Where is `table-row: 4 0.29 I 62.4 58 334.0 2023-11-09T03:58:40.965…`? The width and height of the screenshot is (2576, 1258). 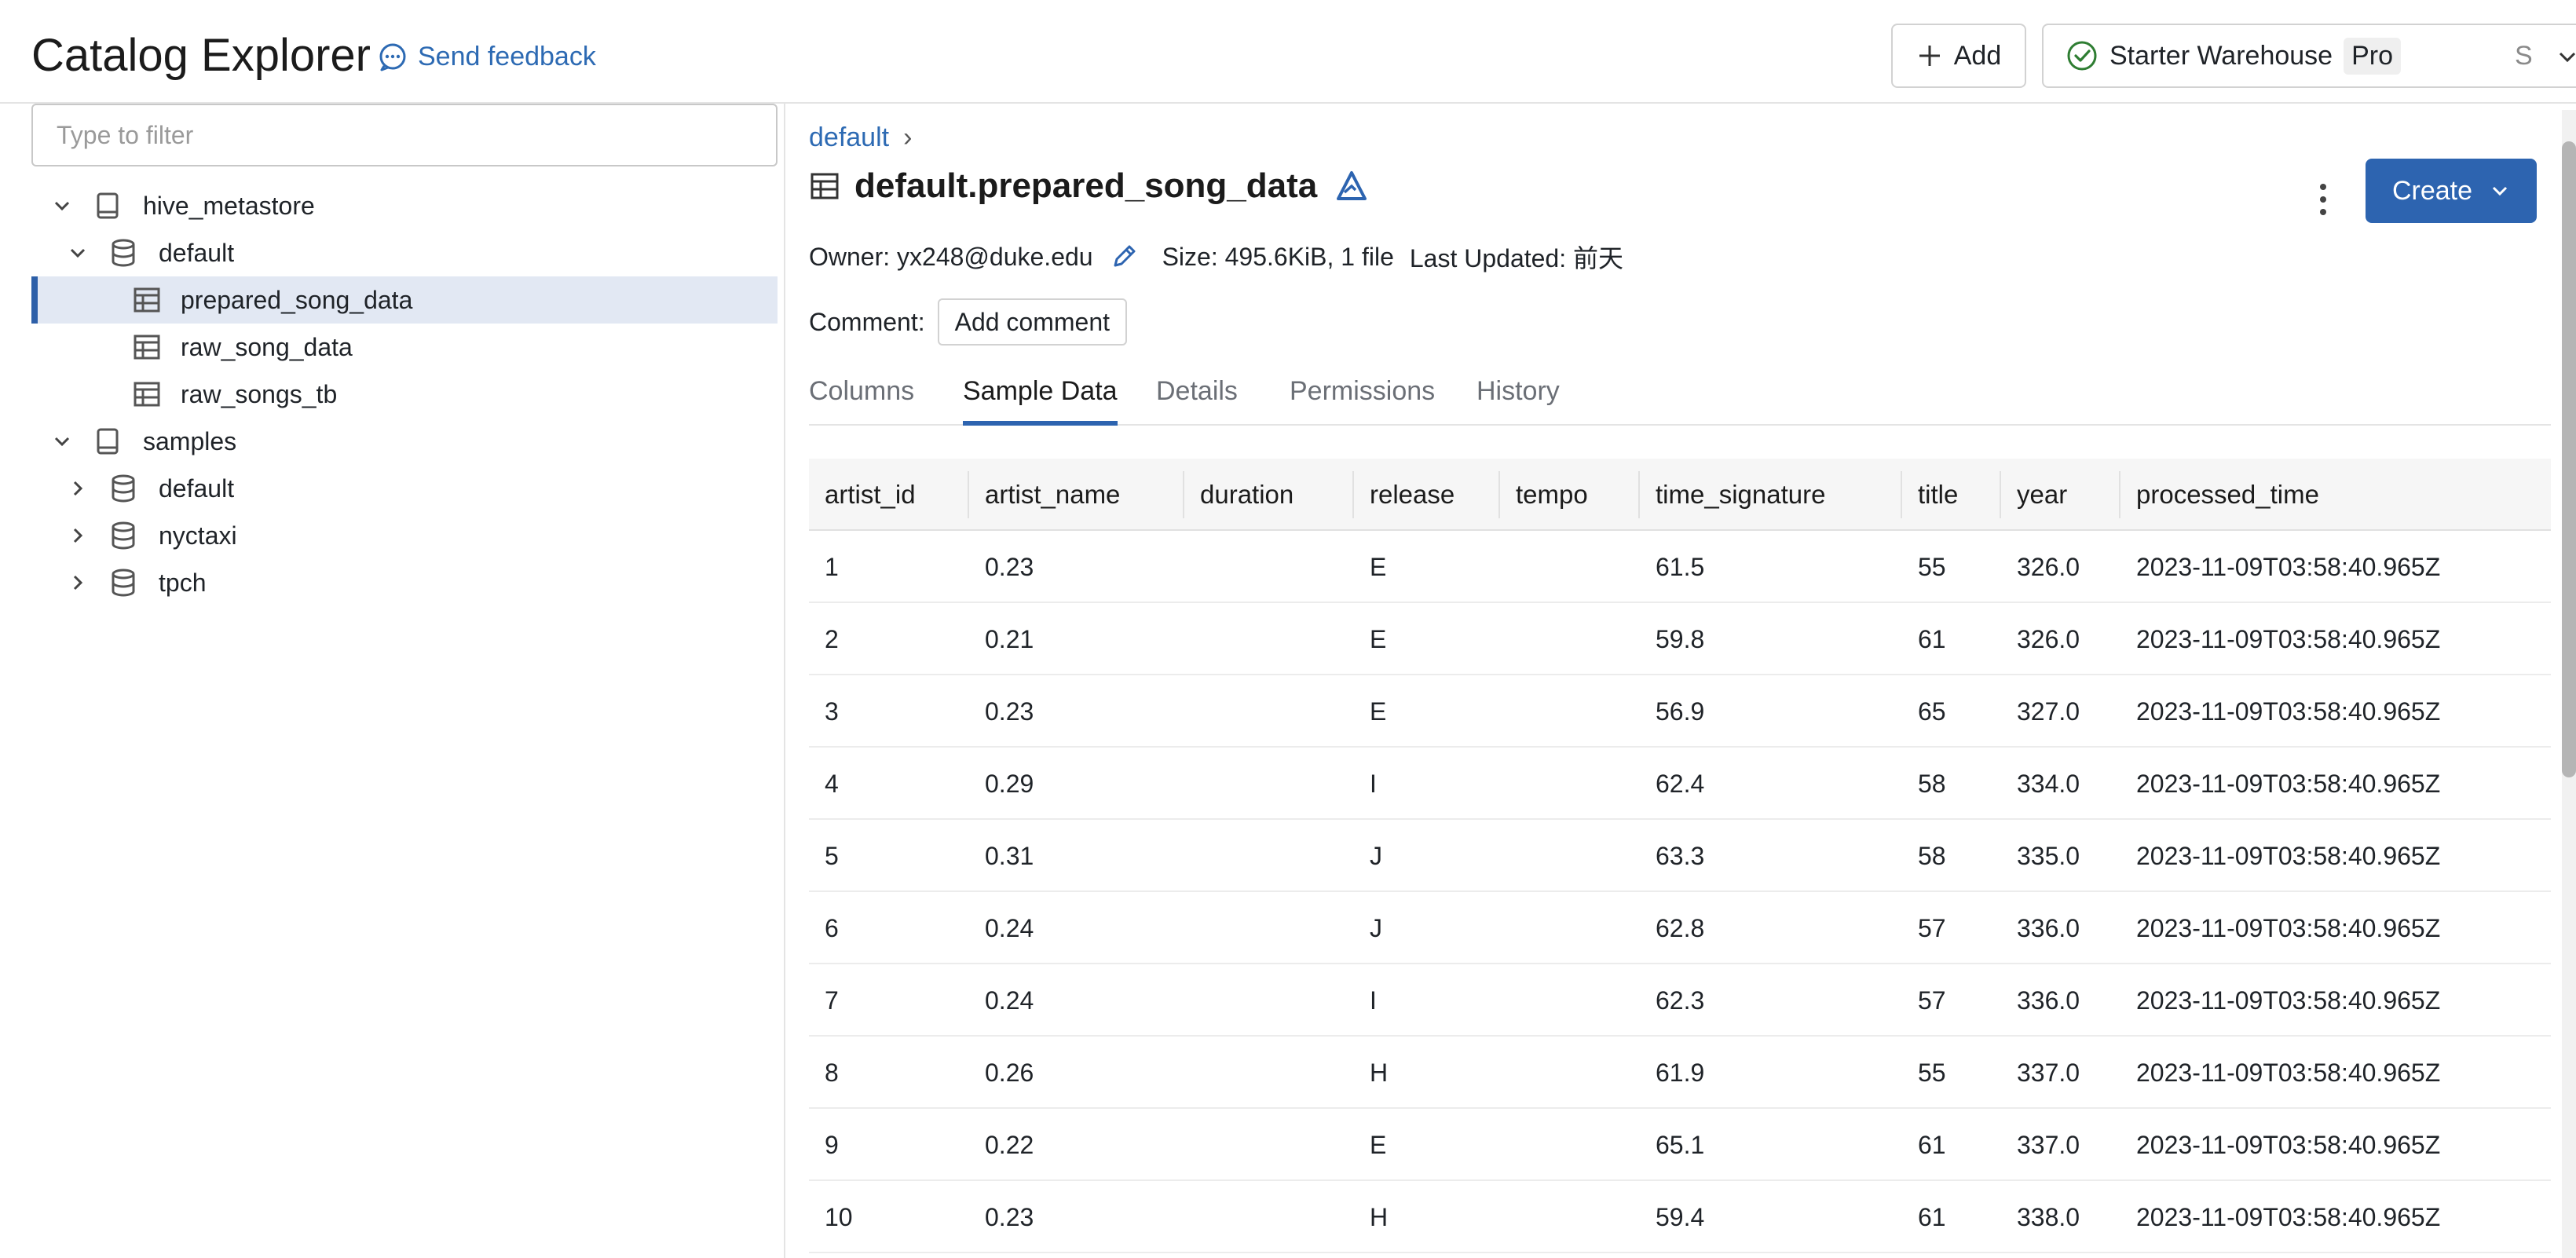 table-row: 4 0.29 I 62.4 58 334.0 2023-11-09T03:58:40.965… is located at coordinates (1680, 784).